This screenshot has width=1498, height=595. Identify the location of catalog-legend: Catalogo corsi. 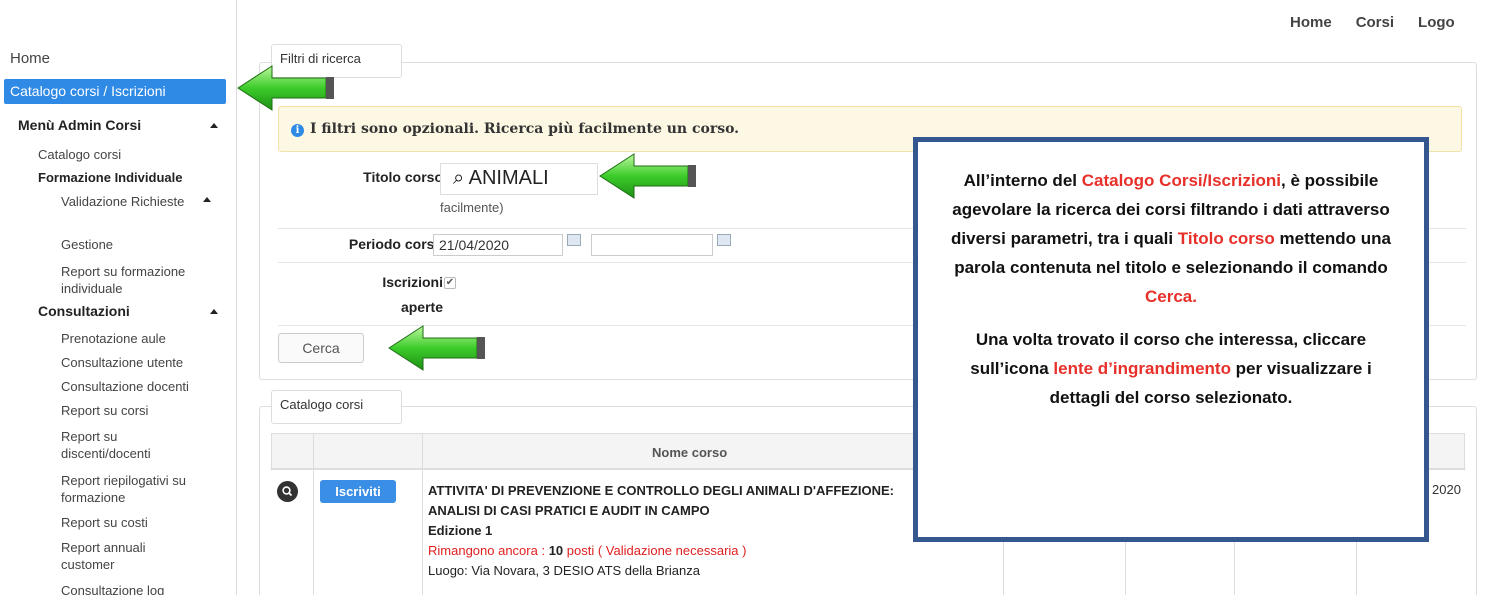
(336, 407).